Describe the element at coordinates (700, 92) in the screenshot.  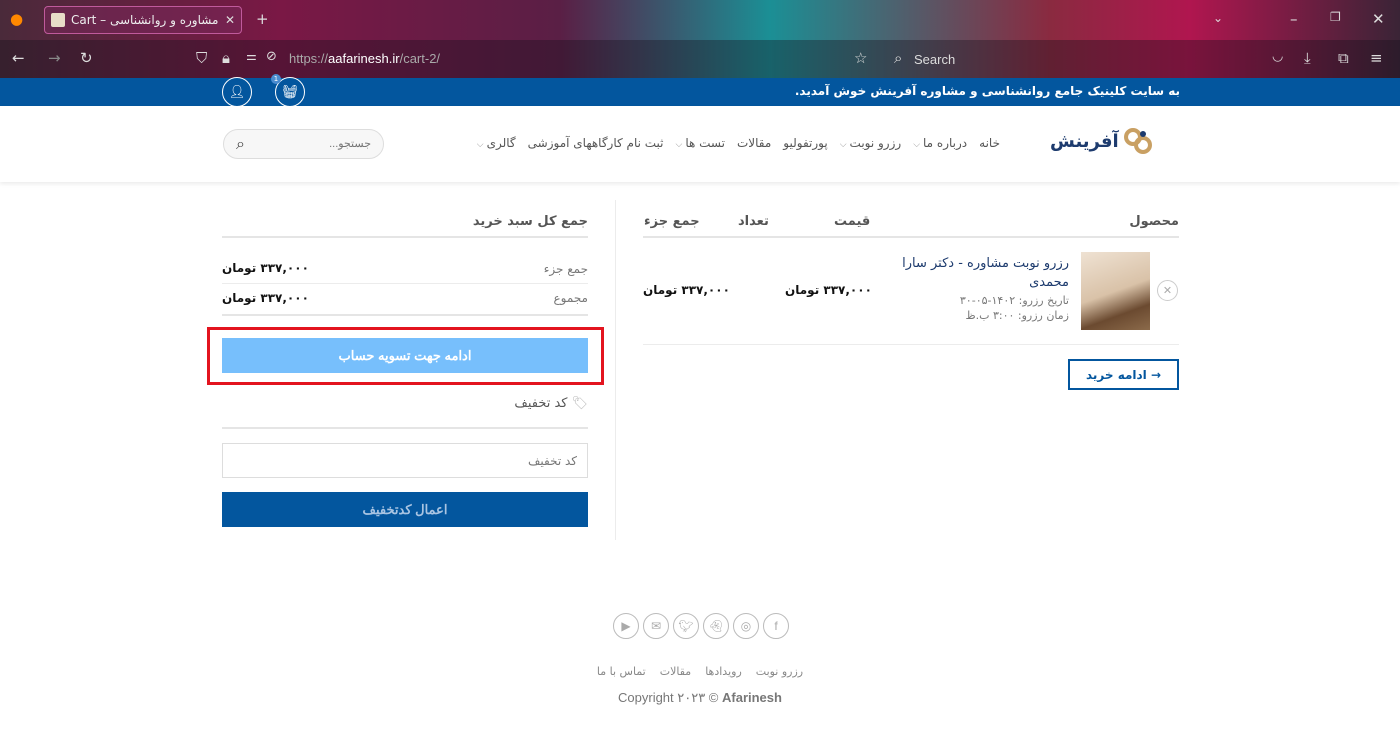
I see `top-bar` at that location.